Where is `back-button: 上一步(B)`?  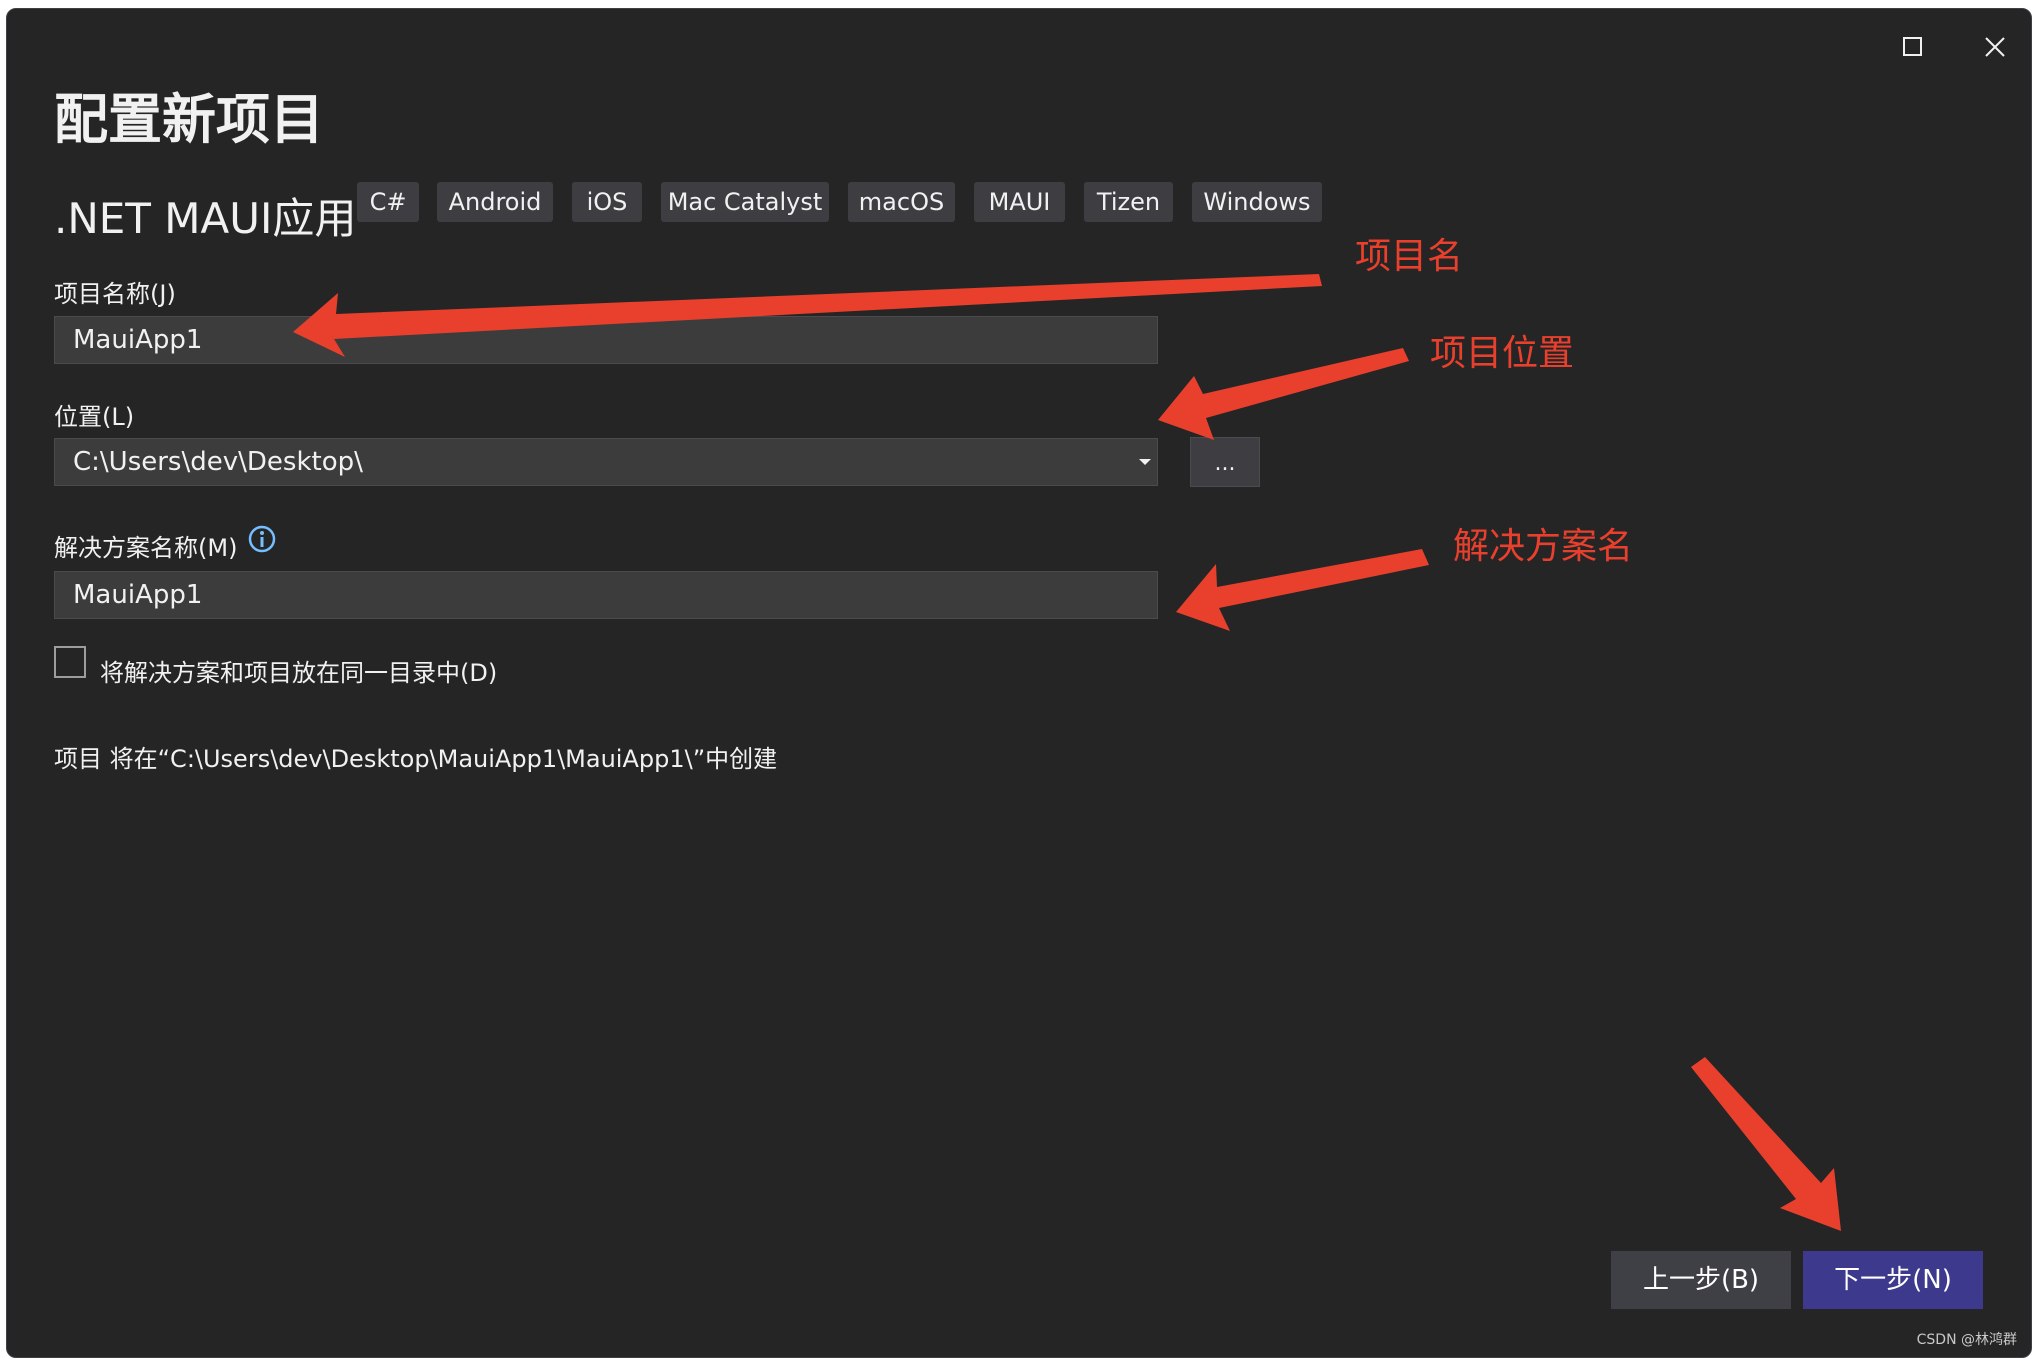 back-button: 上一步(B) is located at coordinates (1701, 1280).